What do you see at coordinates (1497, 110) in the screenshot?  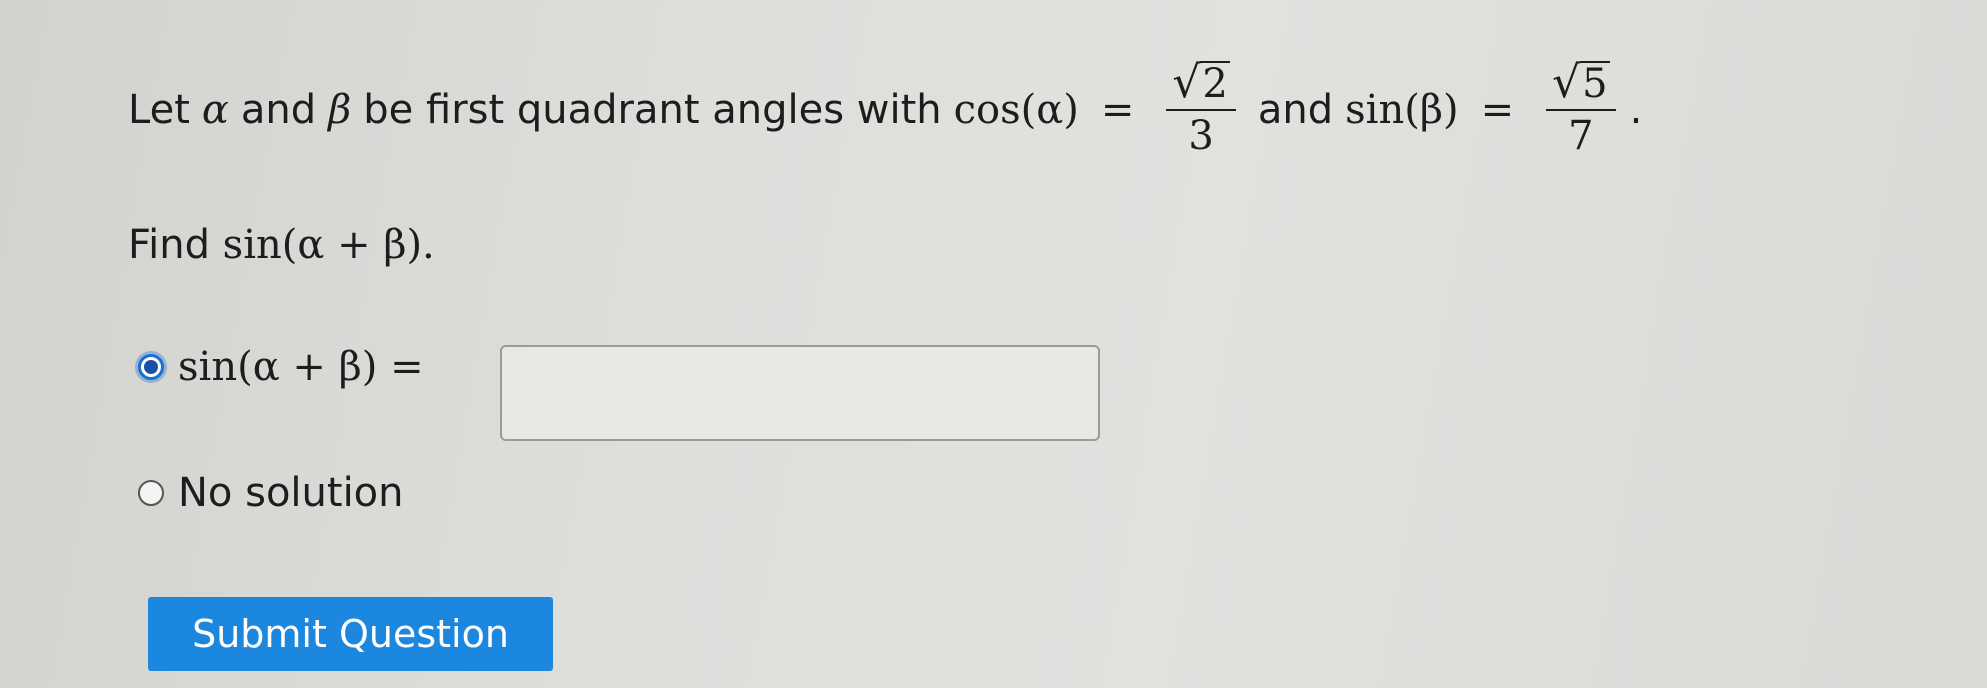 I see `equals-sign-2: =` at bounding box center [1497, 110].